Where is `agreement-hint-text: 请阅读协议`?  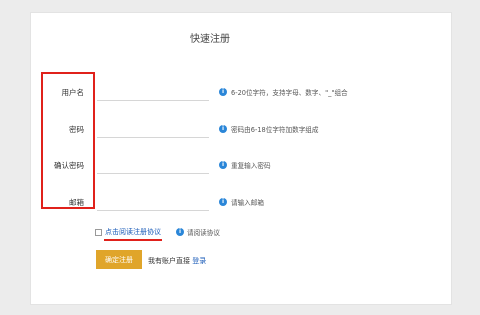
agreement-hint-text: 请阅读协议 is located at coordinates (203, 233).